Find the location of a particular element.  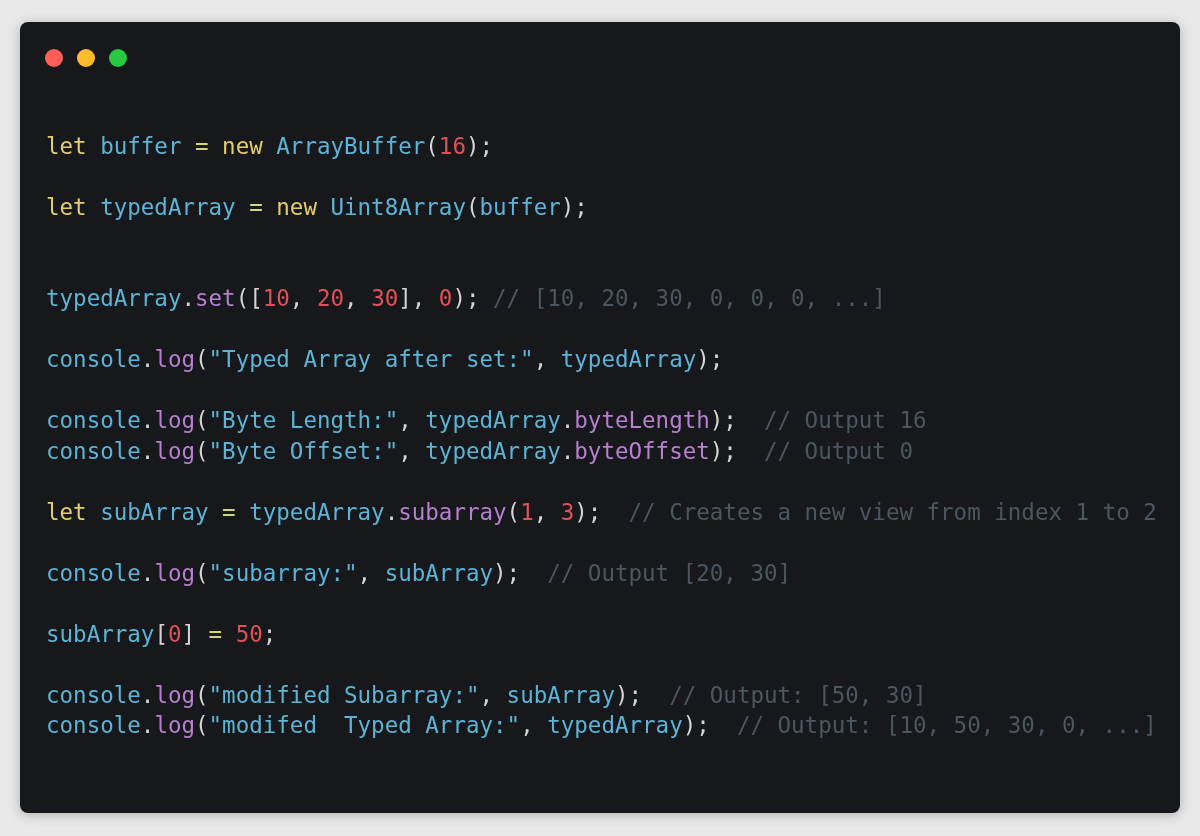

code-line: console.log("modified Subarray:", subArray); // Output: [50, 30] is located at coordinates (486, 694).